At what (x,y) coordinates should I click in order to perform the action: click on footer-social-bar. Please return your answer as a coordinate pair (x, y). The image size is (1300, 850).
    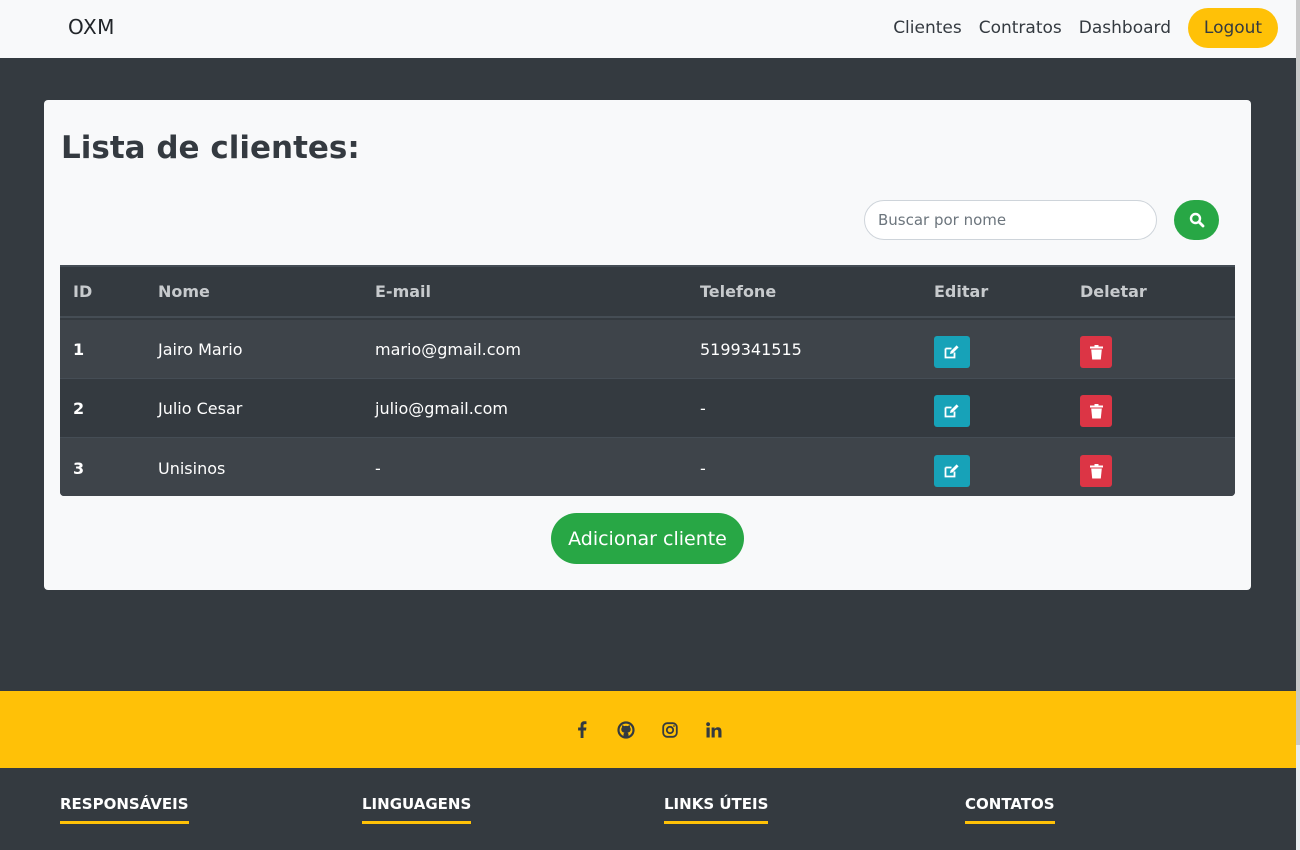
    Looking at the image, I should click on (648, 729).